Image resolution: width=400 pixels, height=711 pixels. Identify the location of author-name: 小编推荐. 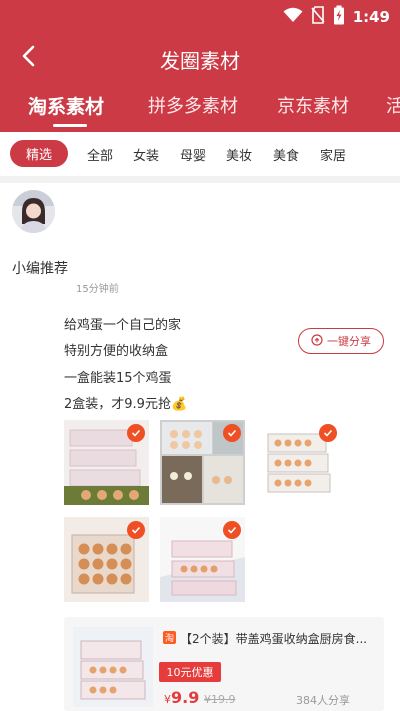
(40, 269).